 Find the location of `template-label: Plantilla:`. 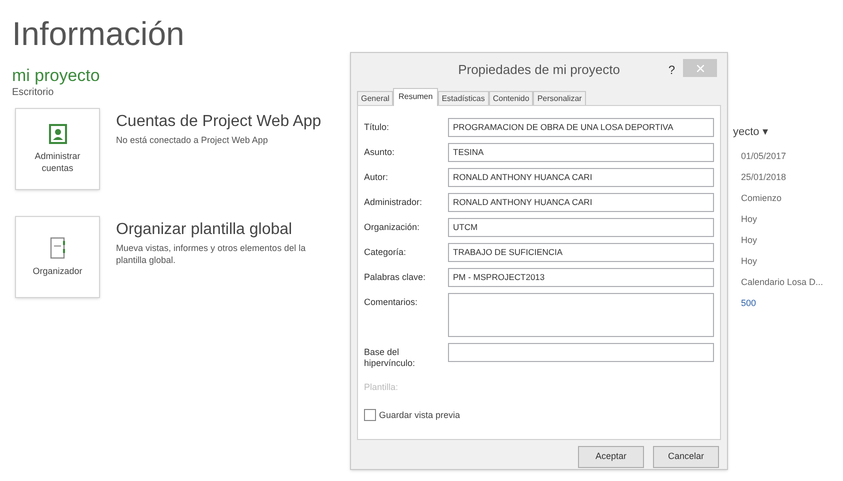

template-label: Plantilla: is located at coordinates (382, 387).